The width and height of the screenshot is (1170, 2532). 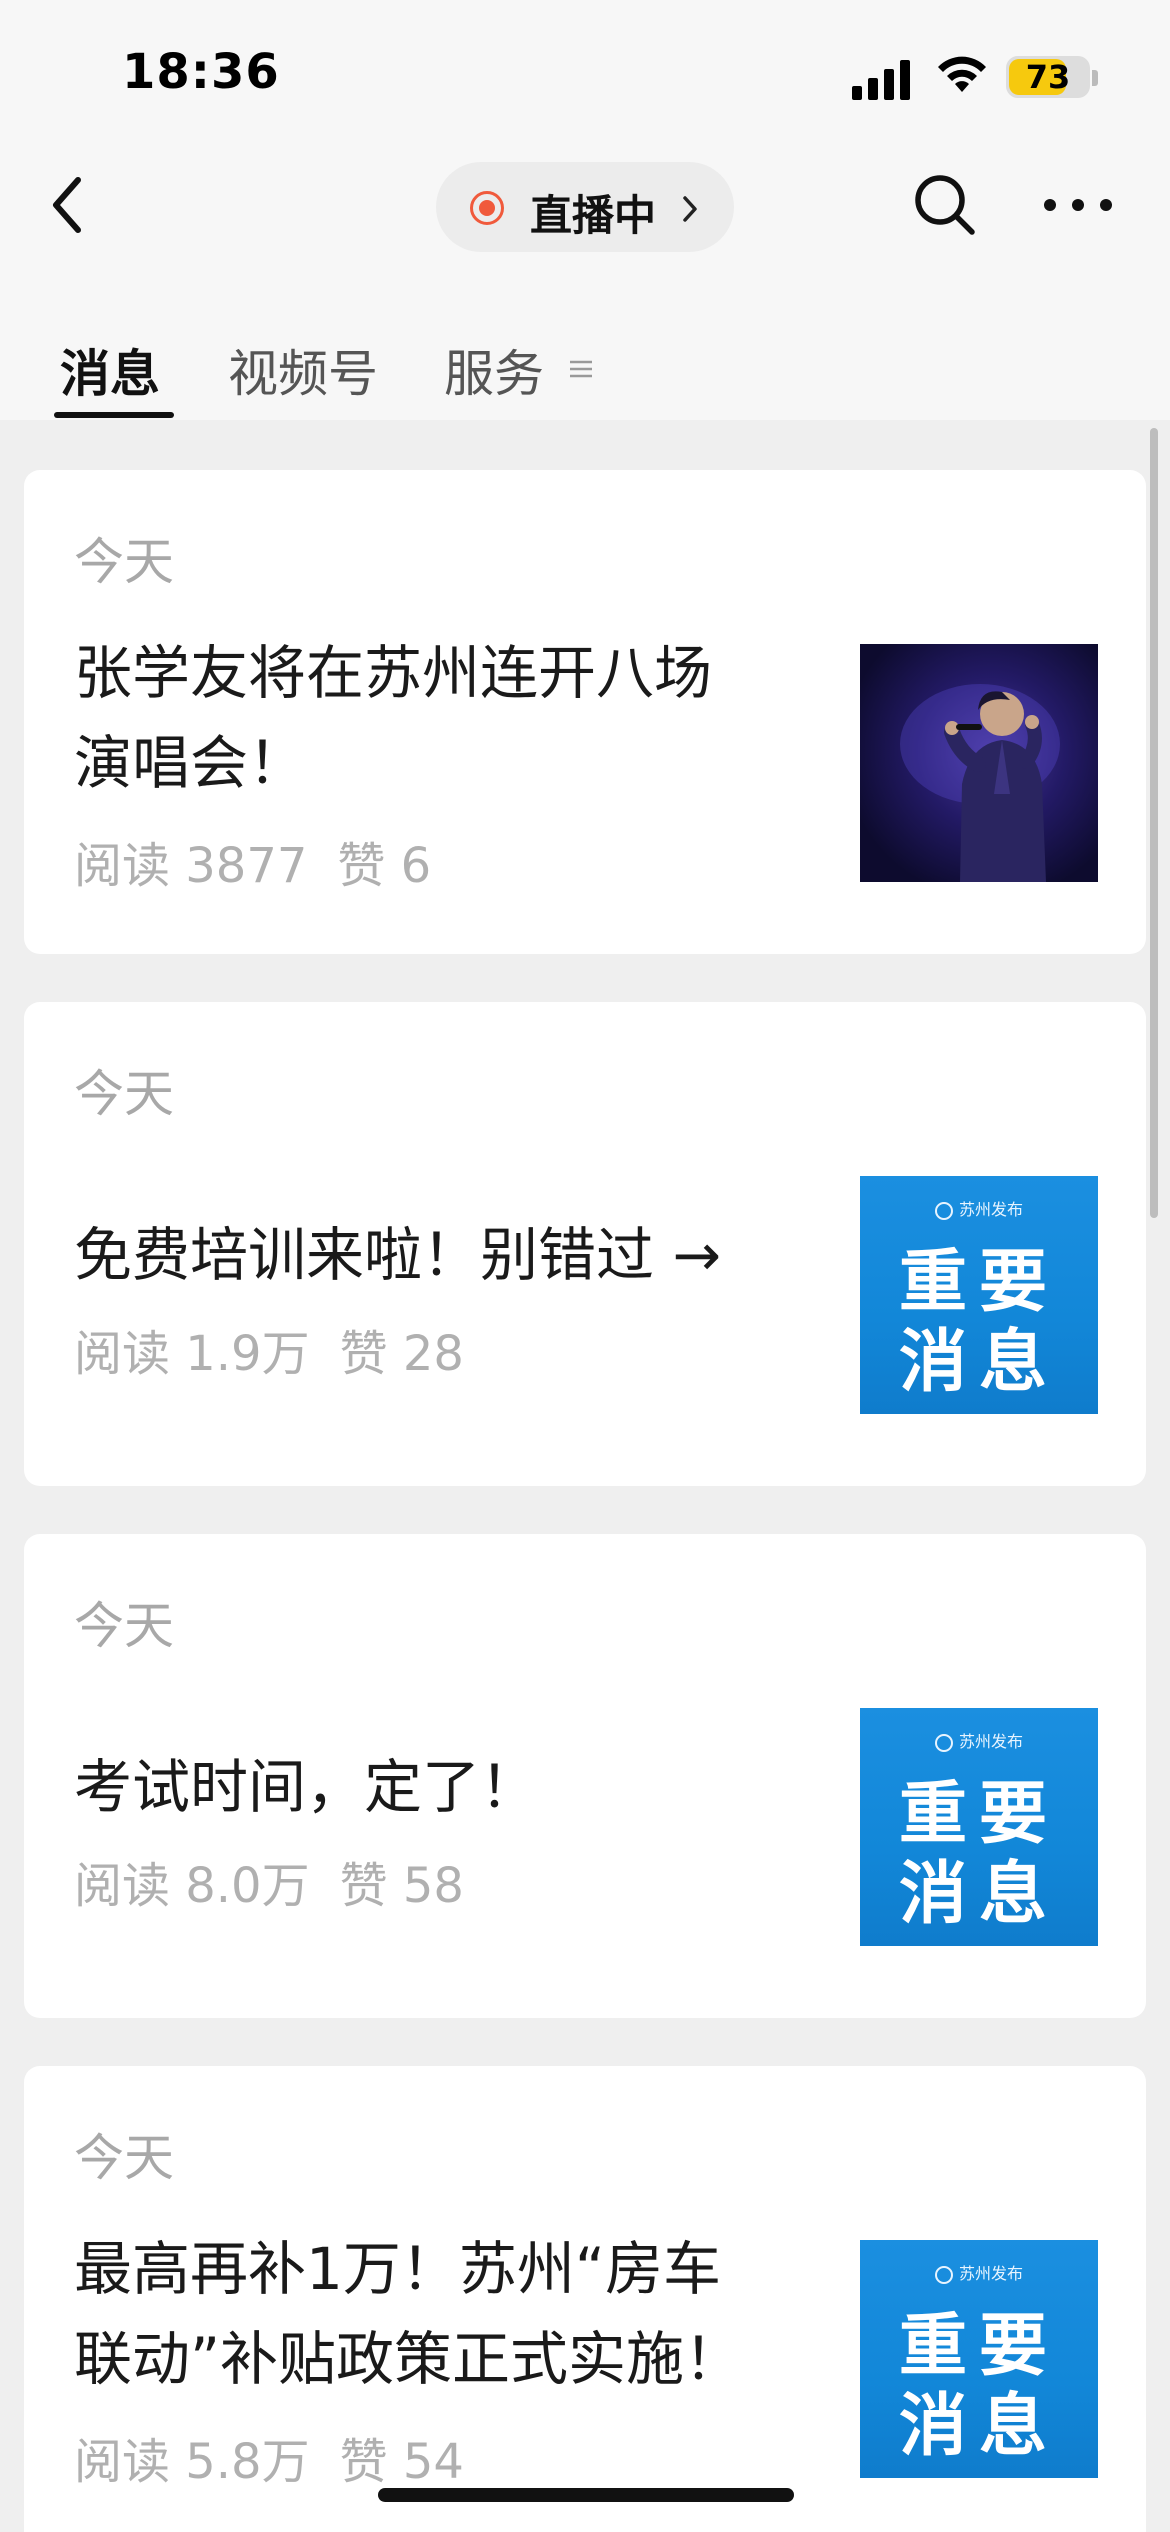 What do you see at coordinates (494, 370) in the screenshot?
I see `tab-services: 服务` at bounding box center [494, 370].